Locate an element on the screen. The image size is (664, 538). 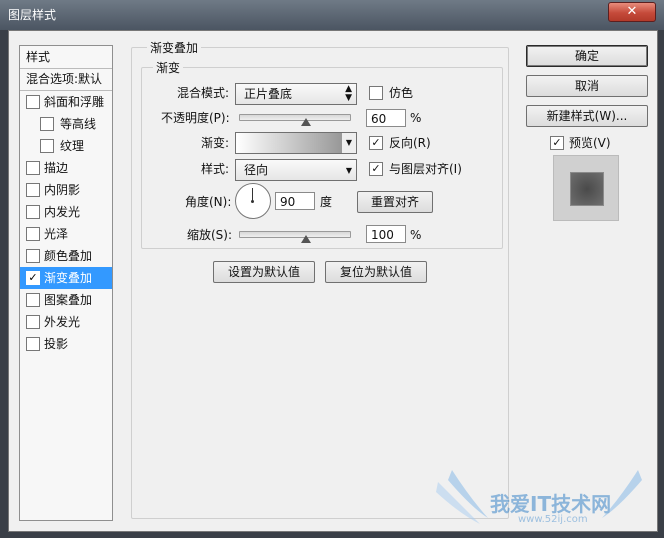
opacity-slider-track is located at coordinates (295, 117).